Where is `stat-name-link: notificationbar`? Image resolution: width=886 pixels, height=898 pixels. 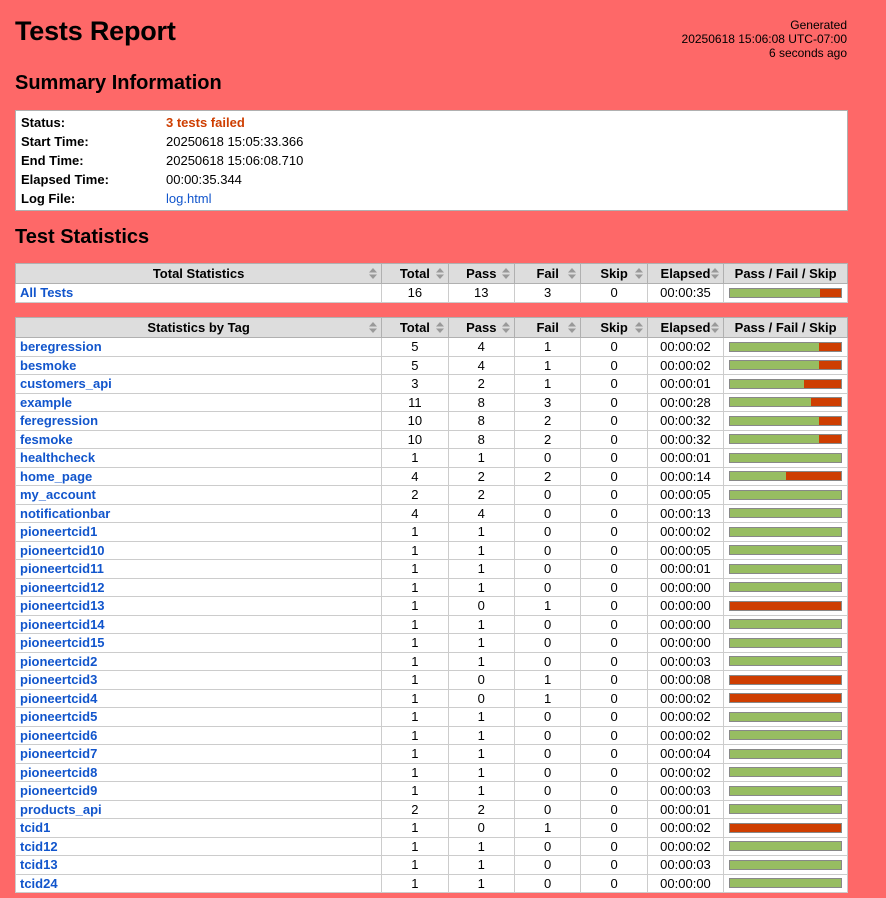
stat-name-link: notificationbar is located at coordinates (198, 513).